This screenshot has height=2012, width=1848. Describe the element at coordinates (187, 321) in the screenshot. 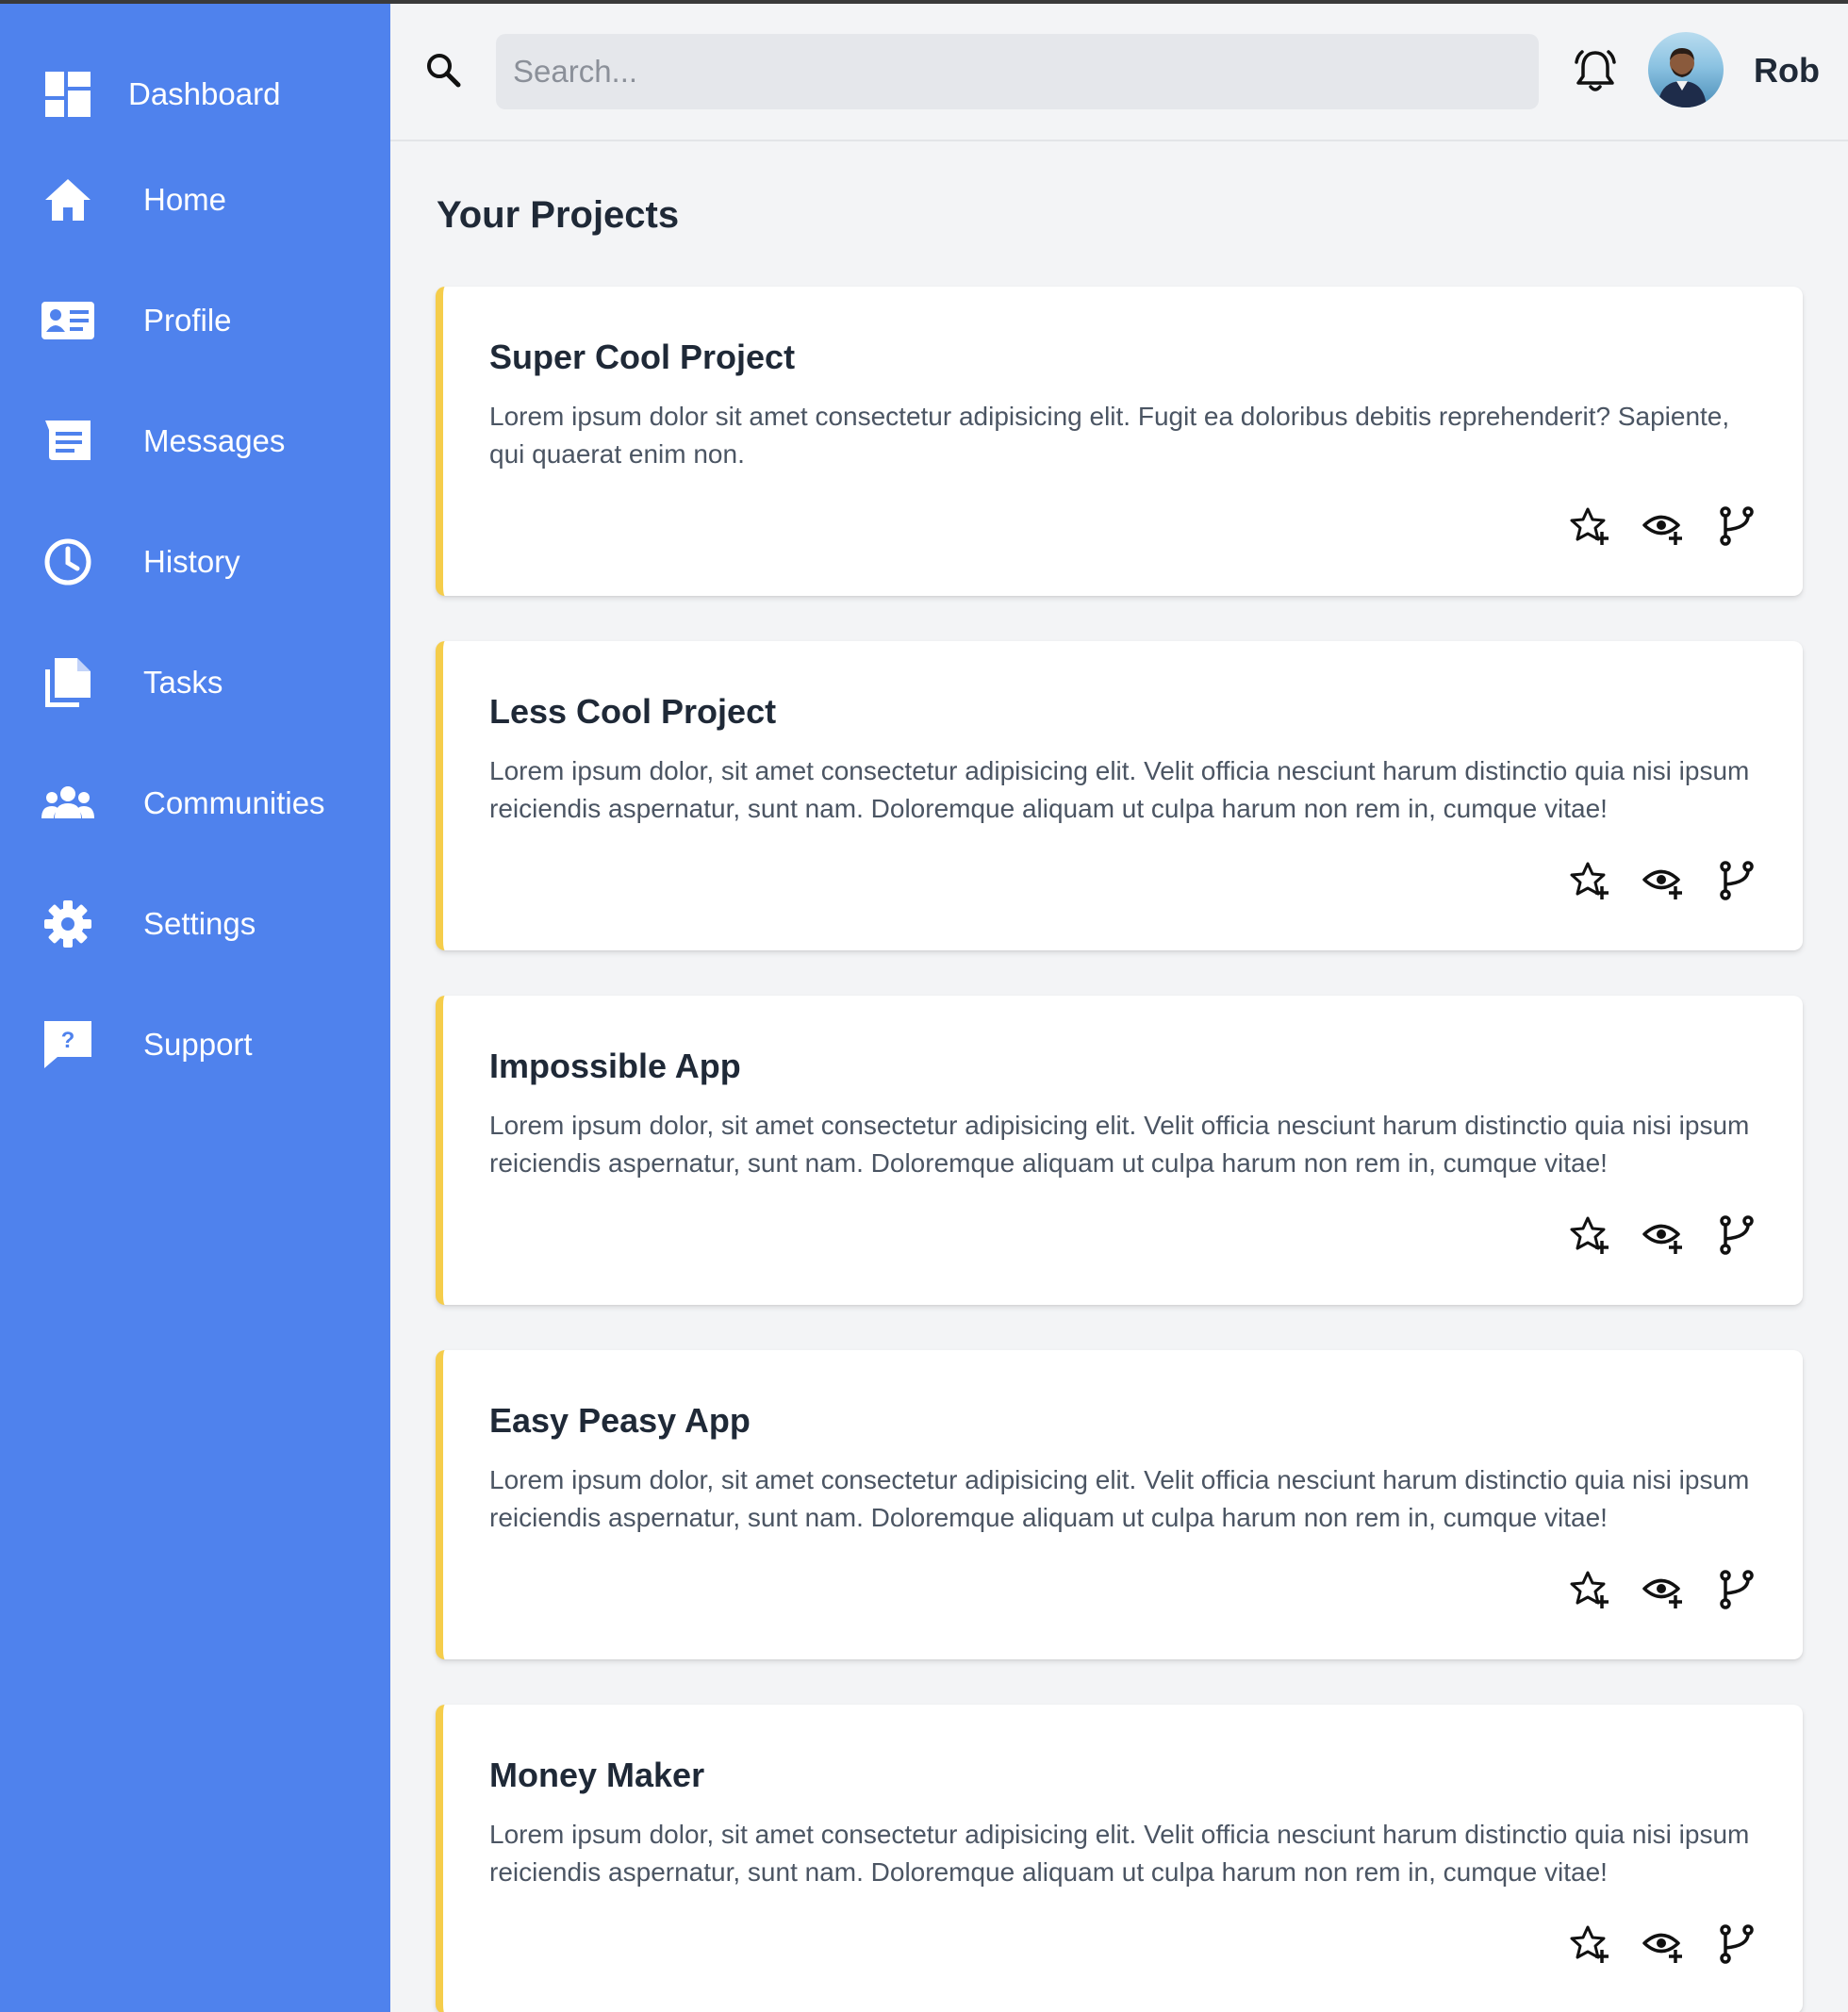

I see `sidebar-item-label: Profile` at that location.